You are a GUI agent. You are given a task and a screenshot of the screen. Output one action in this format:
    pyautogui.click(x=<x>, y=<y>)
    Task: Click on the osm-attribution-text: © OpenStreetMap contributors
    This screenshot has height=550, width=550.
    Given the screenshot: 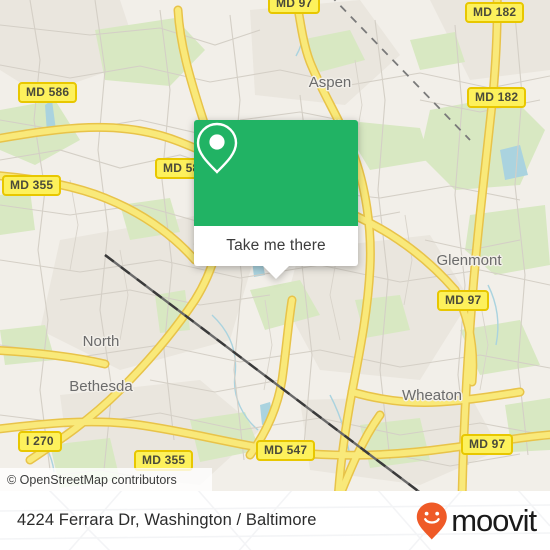 What is the action you would take?
    pyautogui.click(x=92, y=479)
    